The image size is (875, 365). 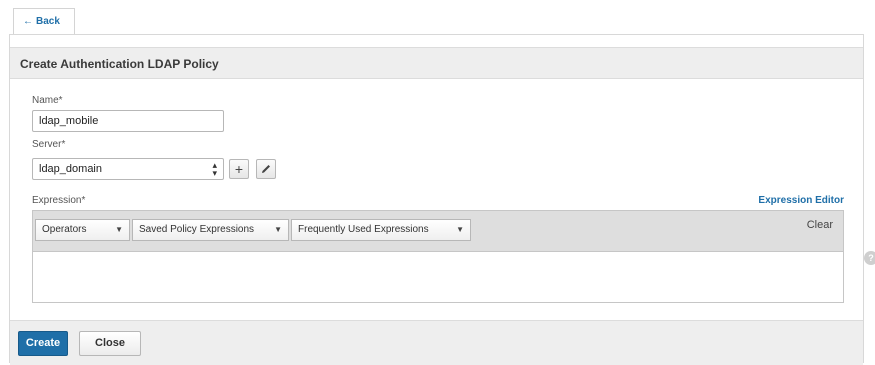 I want to click on pencil-icon, so click(x=266, y=169).